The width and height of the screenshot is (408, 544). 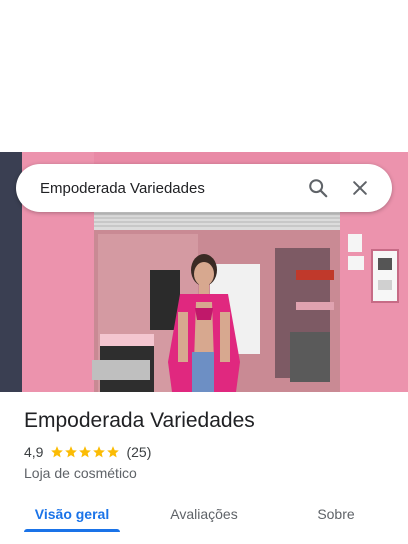 I want to click on tab-overview: Visão geral, so click(x=72, y=514).